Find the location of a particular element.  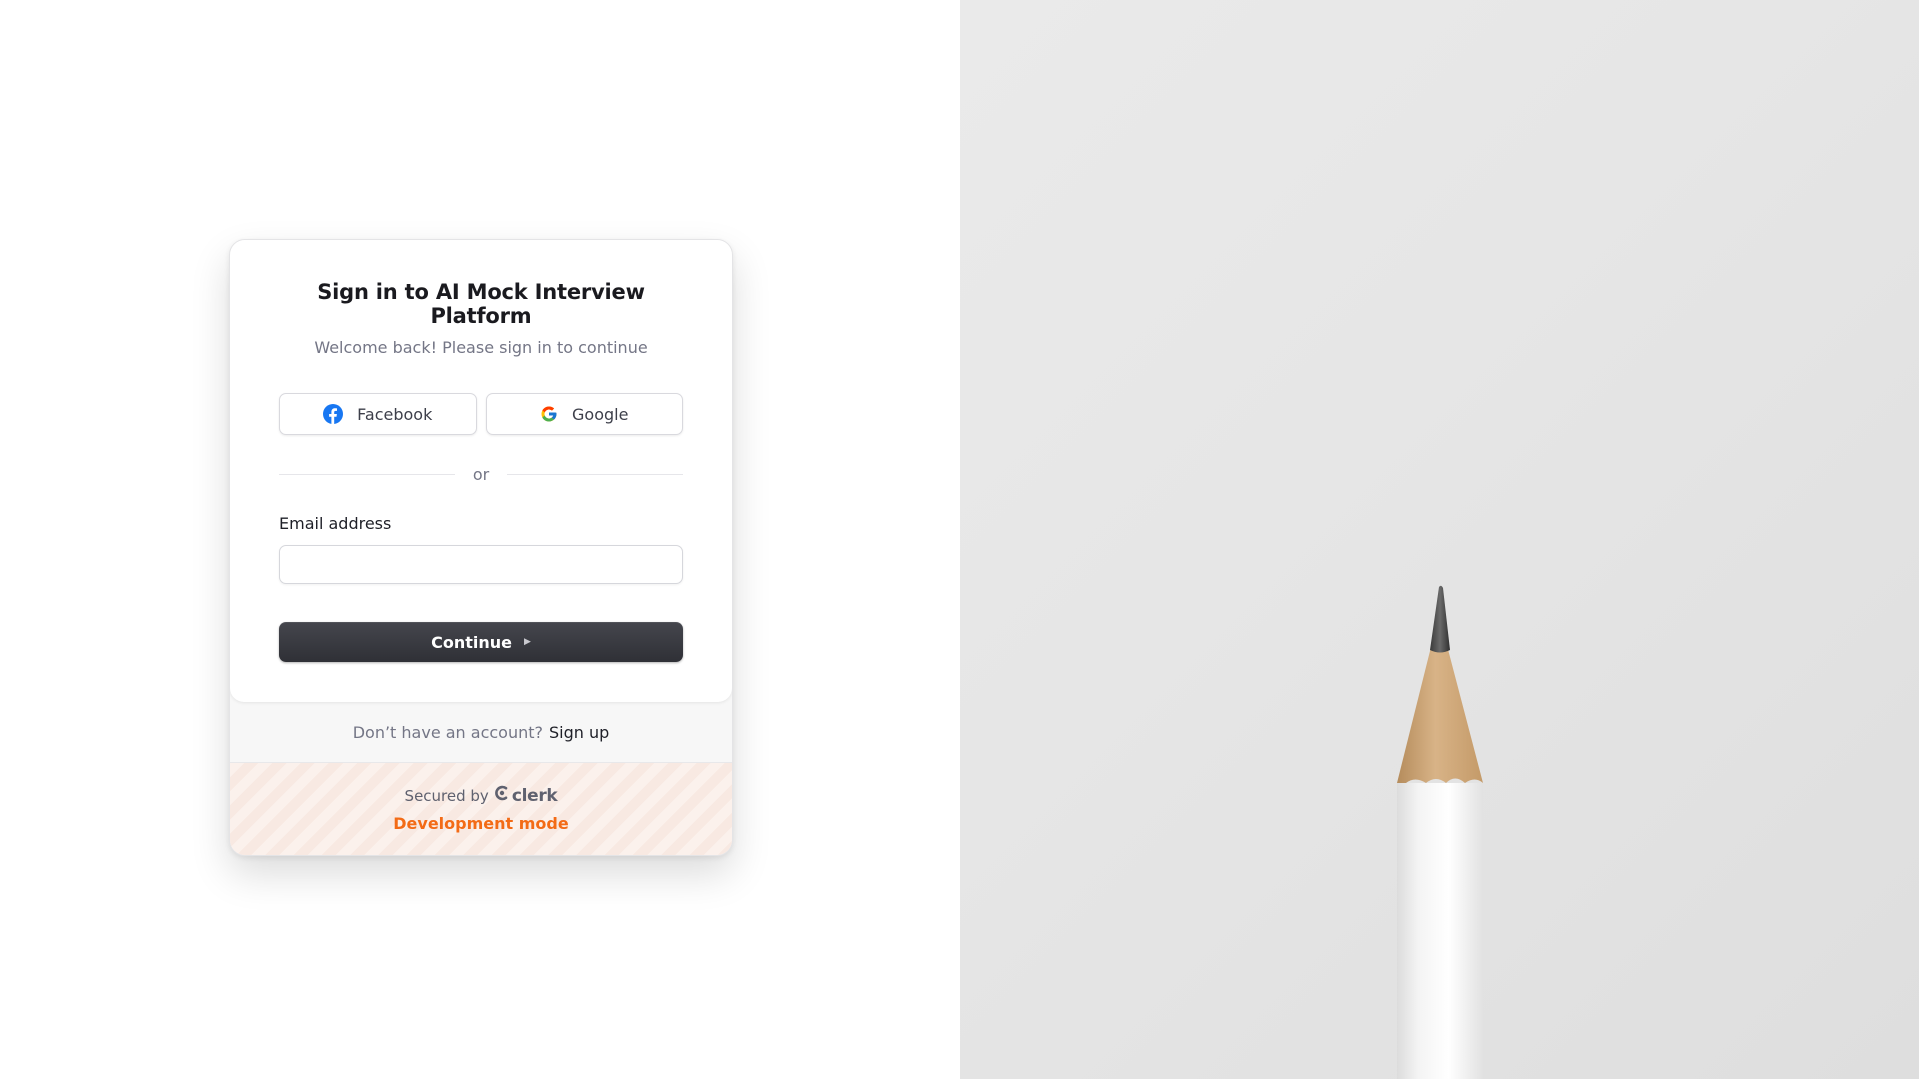

page-title: Sign in to AI Mock Interview Platform is located at coordinates (481, 304).